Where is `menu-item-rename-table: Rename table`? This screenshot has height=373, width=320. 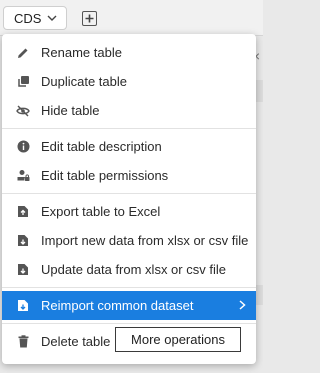 menu-item-rename-table: Rename table is located at coordinates (129, 52).